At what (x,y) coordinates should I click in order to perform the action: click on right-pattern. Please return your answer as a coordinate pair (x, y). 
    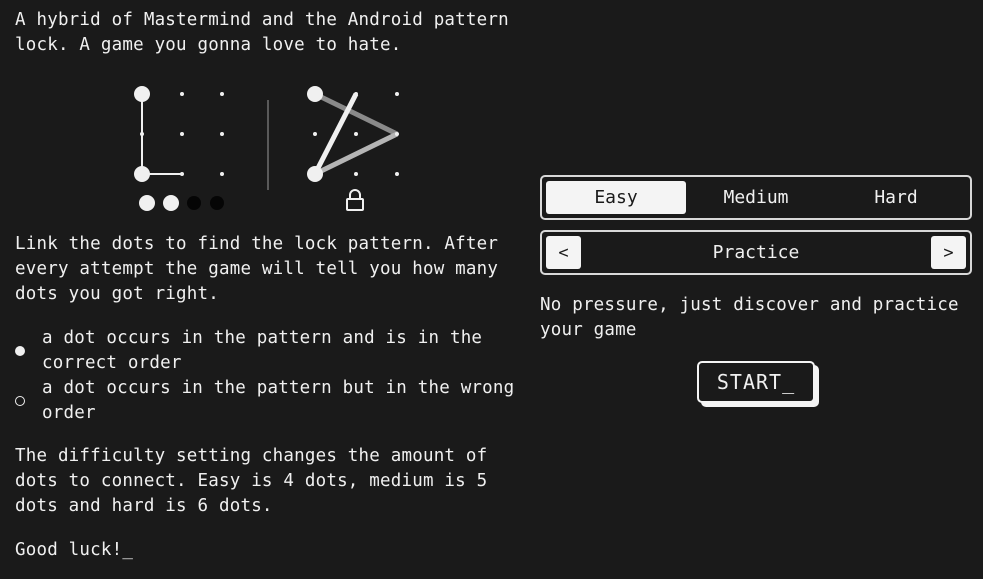
    Looking at the image, I should click on (353, 148).